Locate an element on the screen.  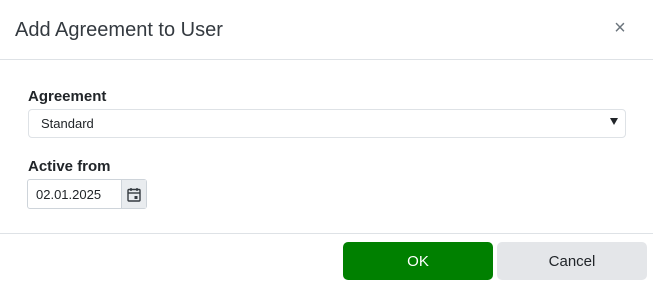
active-from-date-picker is located at coordinates (87, 194).